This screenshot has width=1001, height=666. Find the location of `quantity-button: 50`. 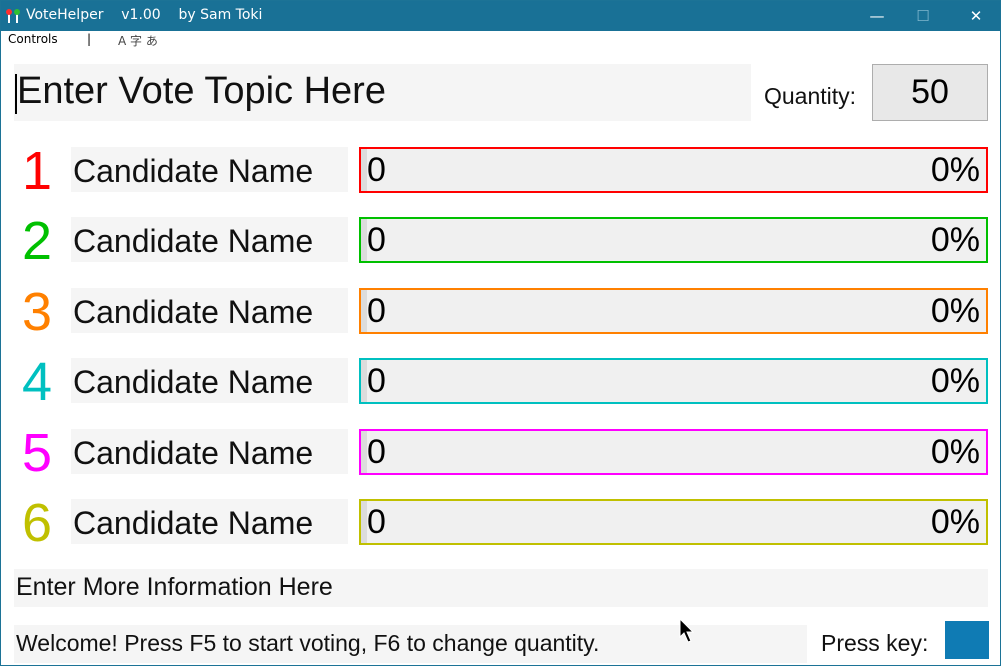

quantity-button: 50 is located at coordinates (930, 92).